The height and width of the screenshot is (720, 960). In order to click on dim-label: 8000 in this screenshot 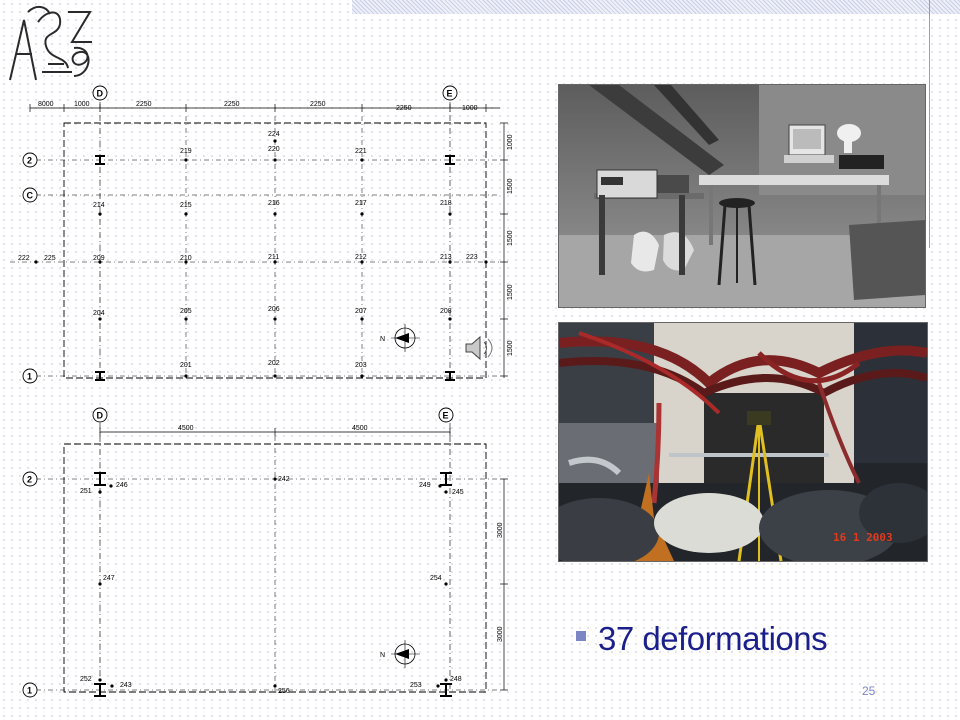, I will do `click(46, 104)`.